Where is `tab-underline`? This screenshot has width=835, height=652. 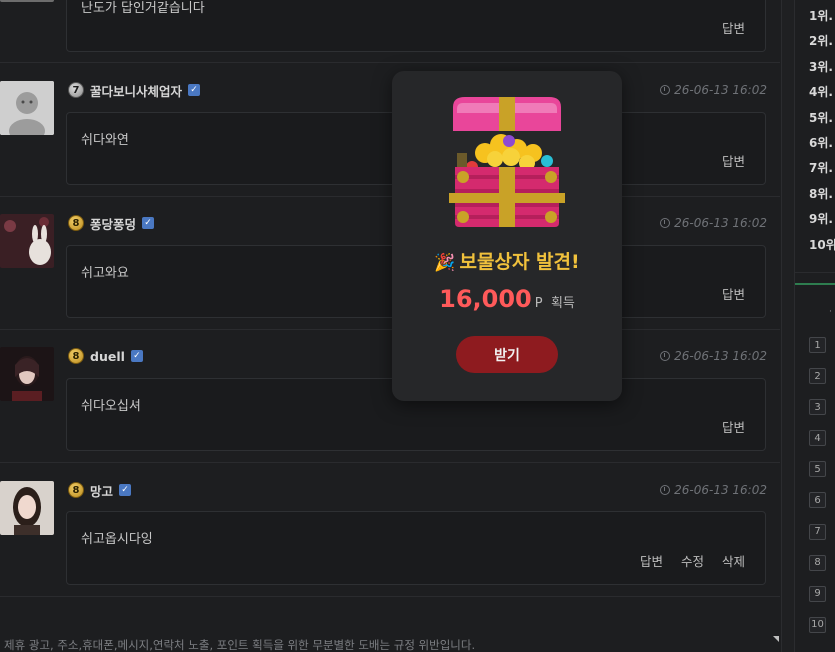 tab-underline is located at coordinates (815, 284).